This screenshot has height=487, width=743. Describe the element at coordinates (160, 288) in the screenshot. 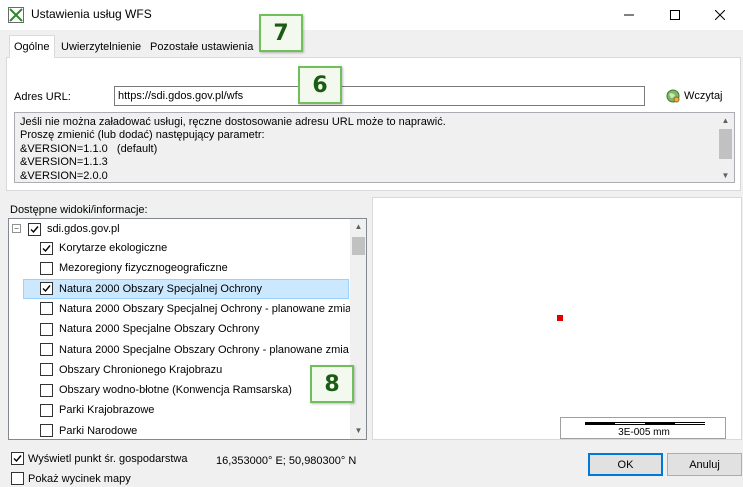

I see `layer-item-label: Natura 2000 Obszary Specjalnej Ochrony` at that location.